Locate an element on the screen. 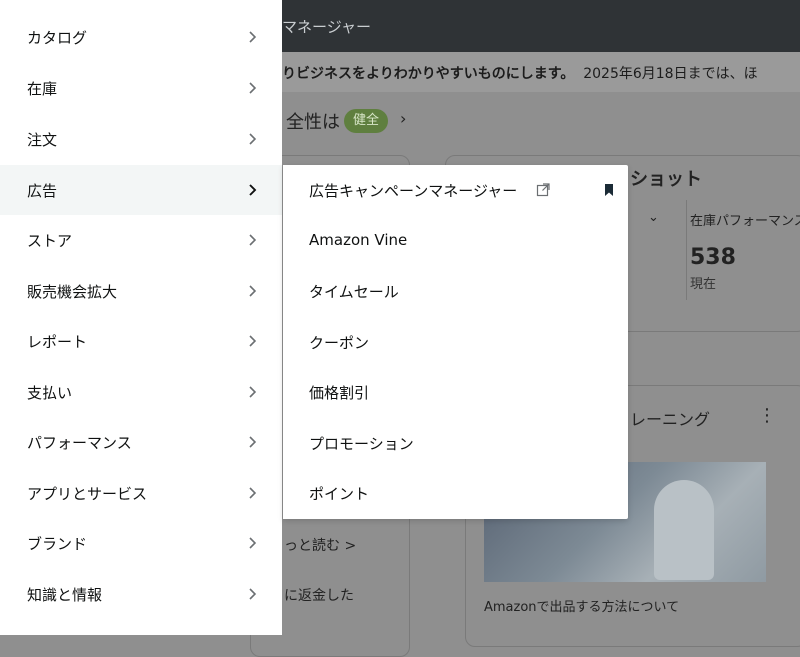 The height and width of the screenshot is (657, 800). training-title: レーニング is located at coordinates (670, 419).